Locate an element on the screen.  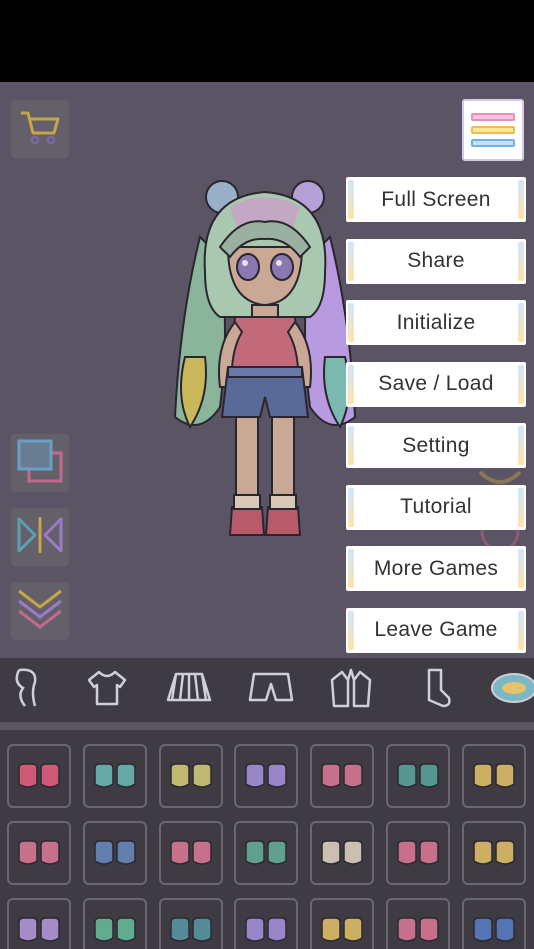
layer-button is located at coordinates (40, 463).